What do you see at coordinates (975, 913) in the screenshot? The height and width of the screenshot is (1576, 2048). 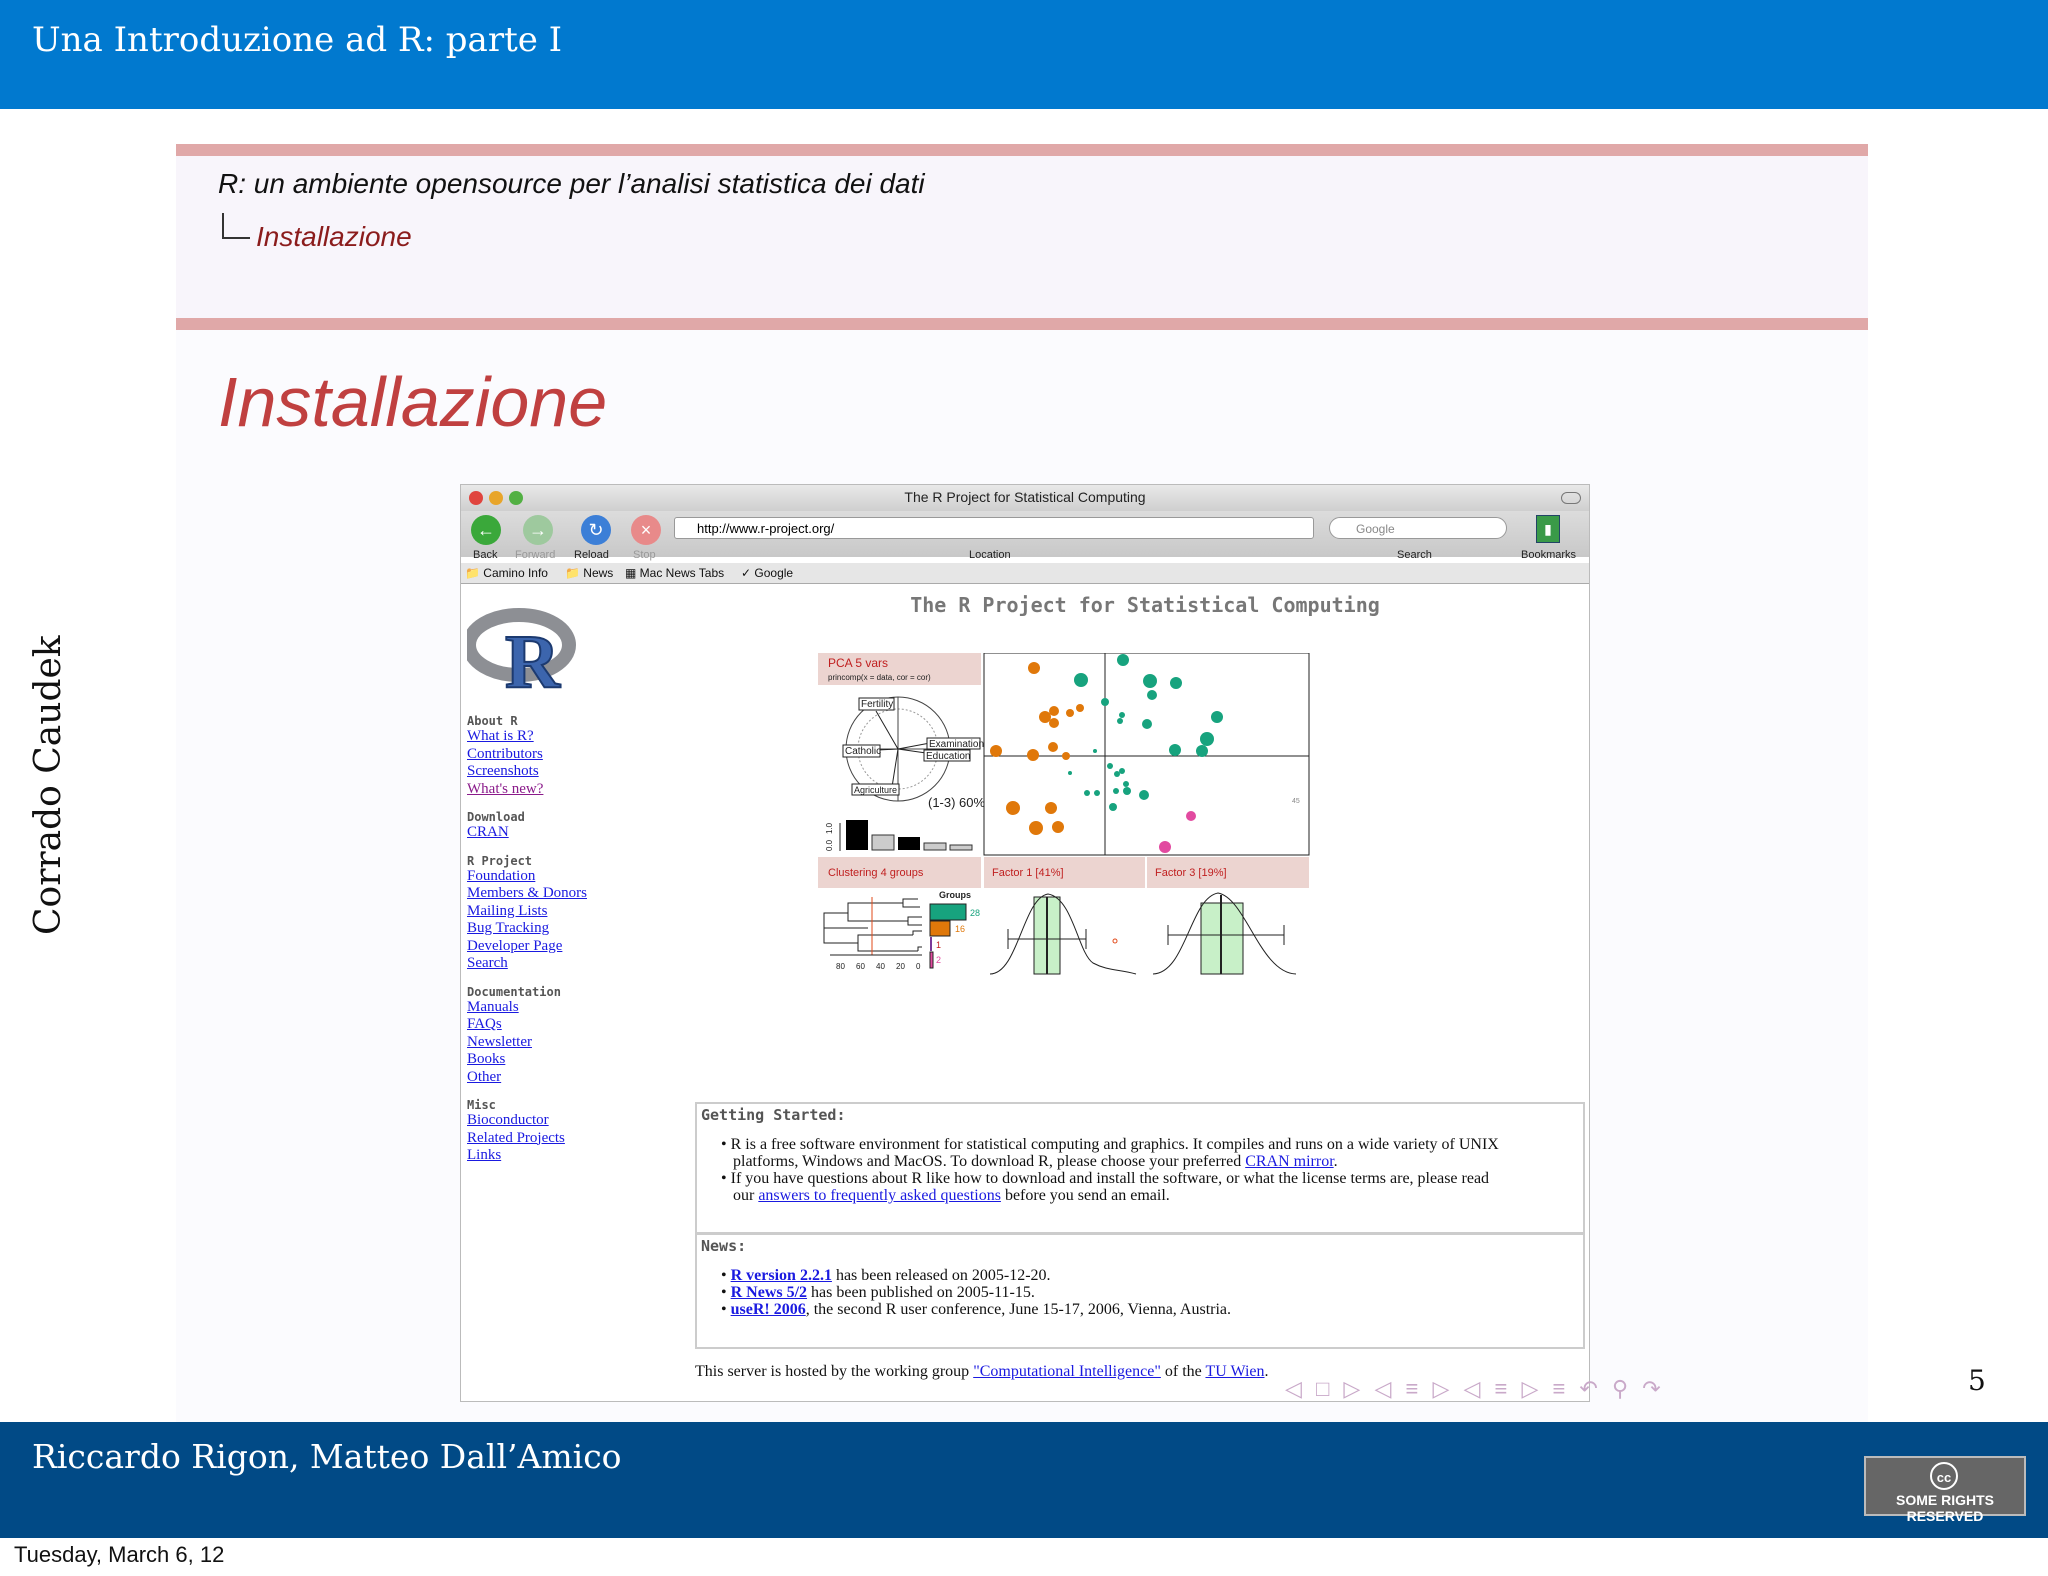 I see `group-count: 28` at bounding box center [975, 913].